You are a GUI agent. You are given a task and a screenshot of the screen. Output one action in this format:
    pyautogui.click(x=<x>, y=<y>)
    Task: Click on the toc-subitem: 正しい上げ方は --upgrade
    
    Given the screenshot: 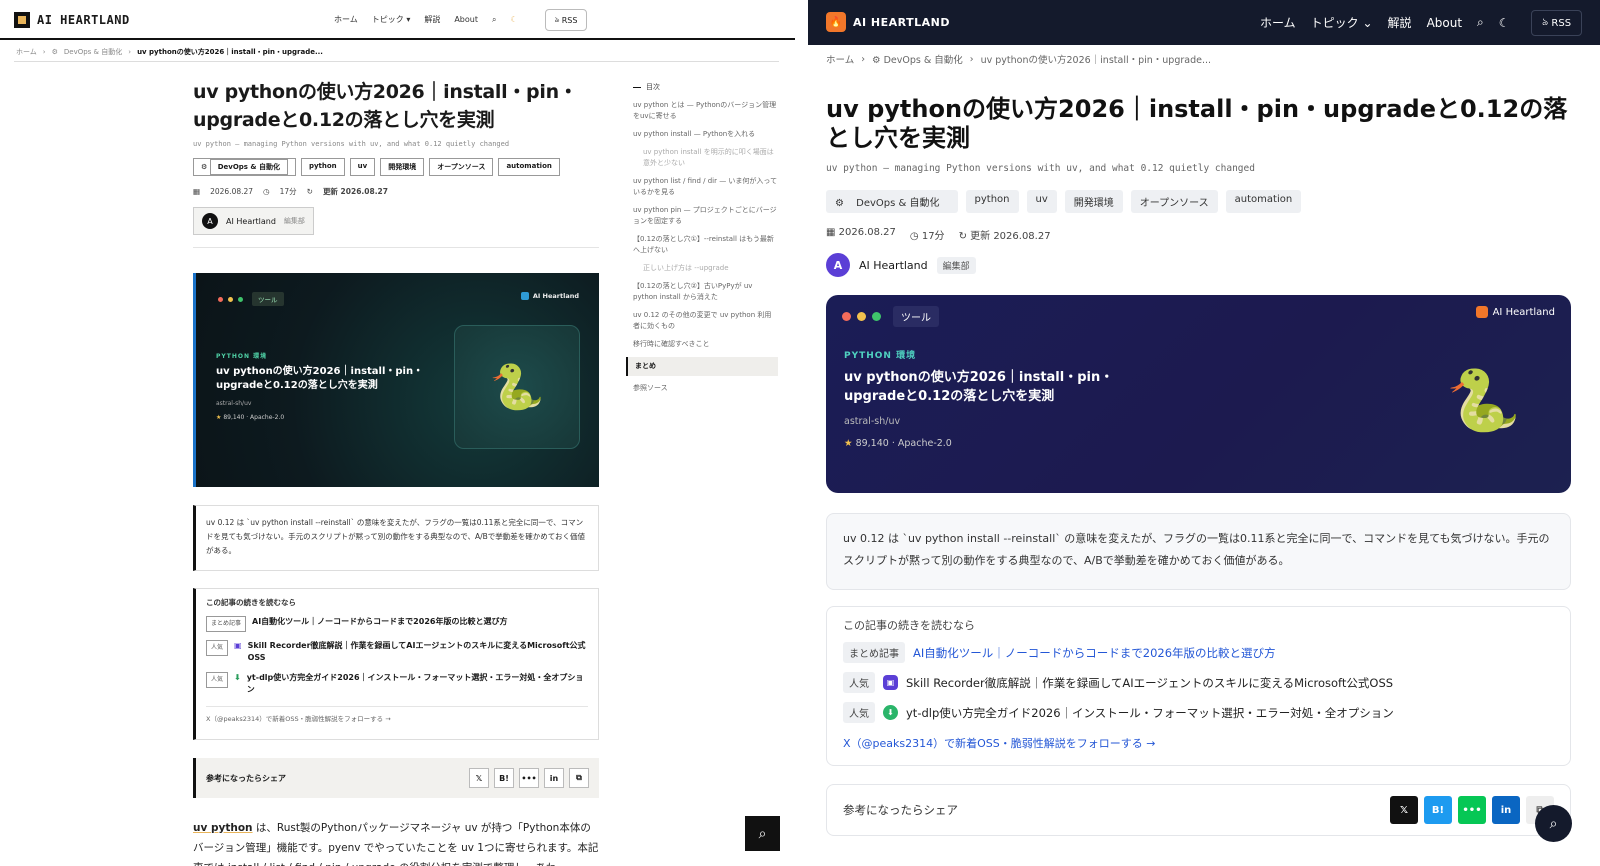 What is the action you would take?
    pyautogui.click(x=705, y=268)
    